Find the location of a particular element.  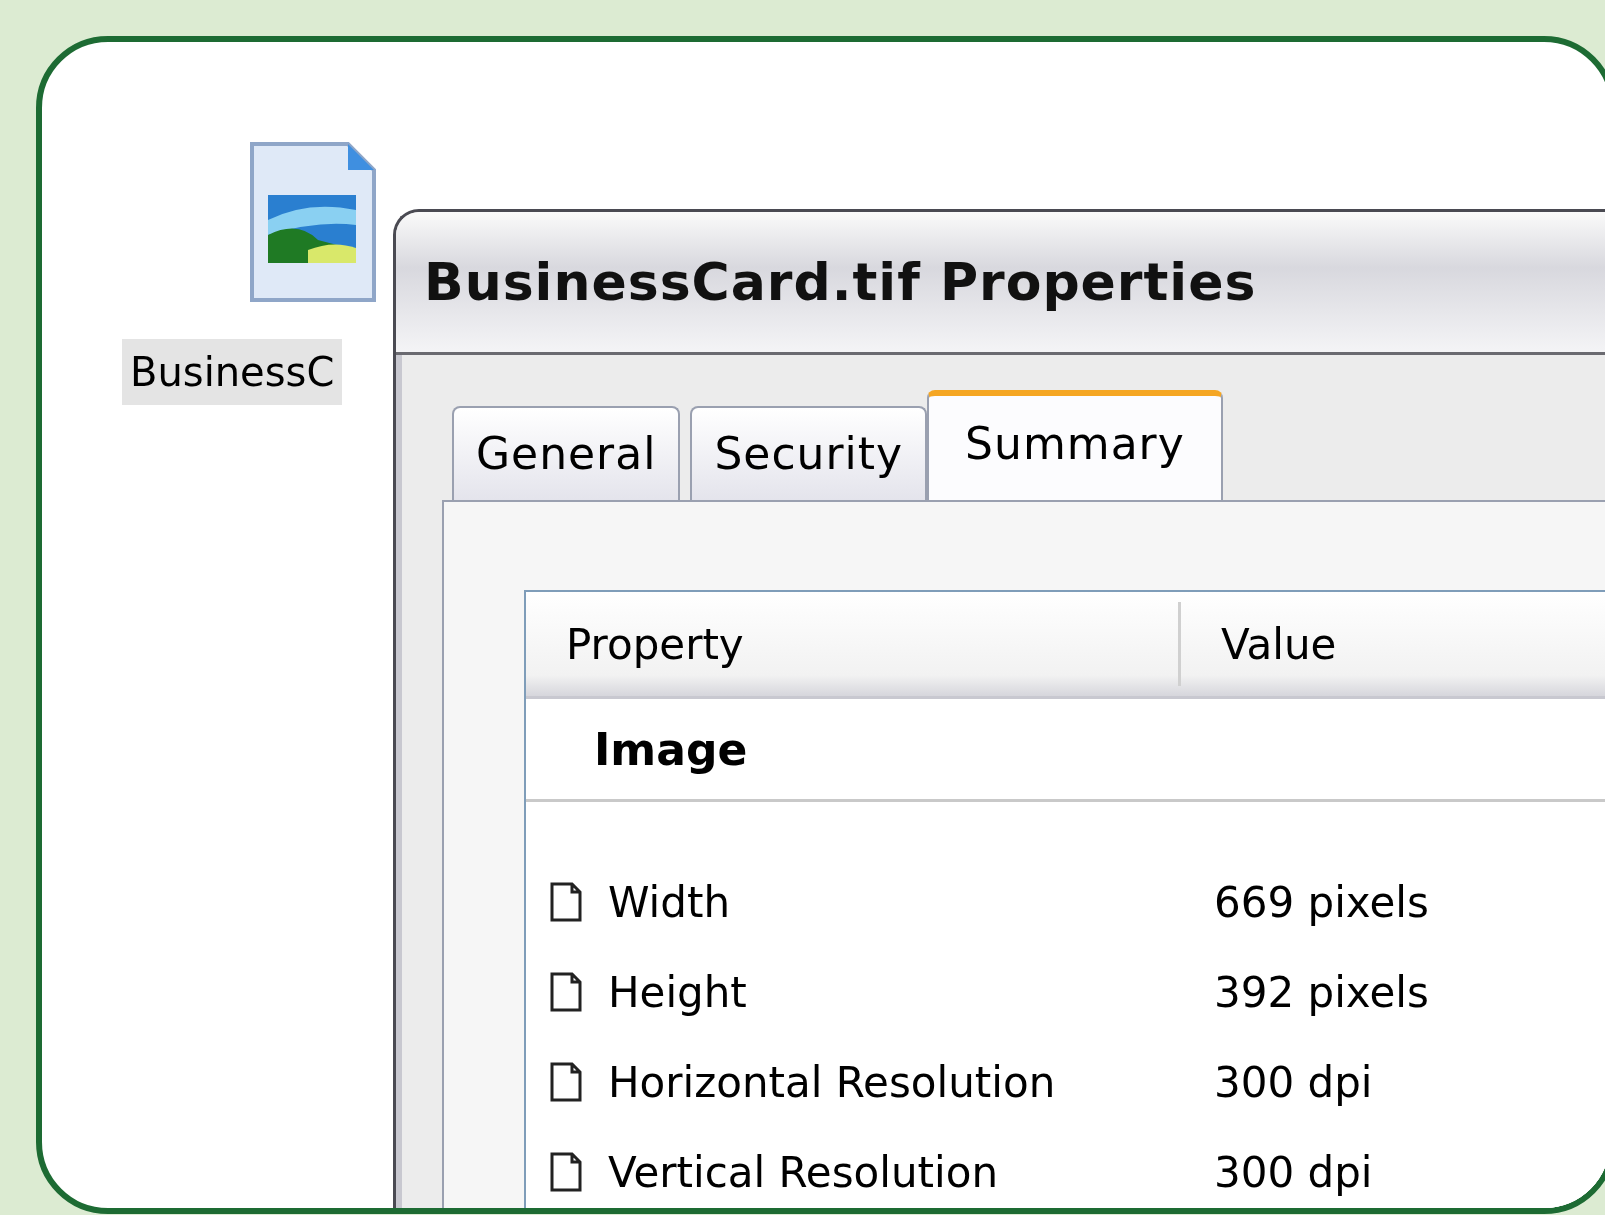

image-file-icon is located at coordinates (313, 222).